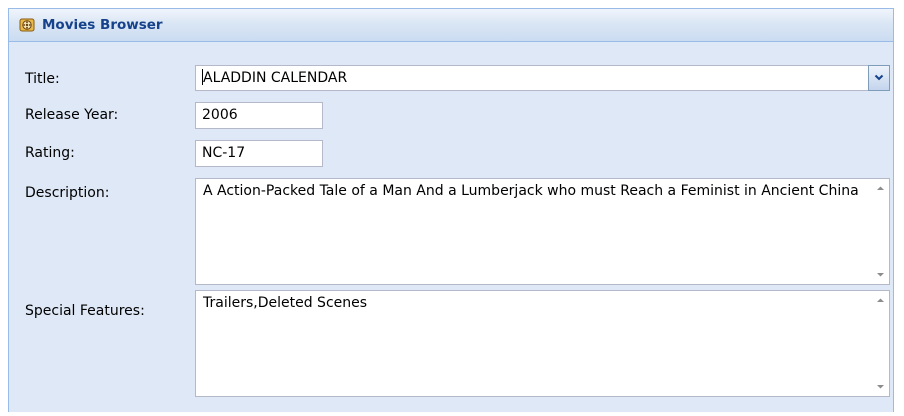 Image resolution: width=904 pixels, height=416 pixels. Describe the element at coordinates (285, 303) in the screenshot. I see `special-features-text: Trailers,Deleted Scenes` at that location.